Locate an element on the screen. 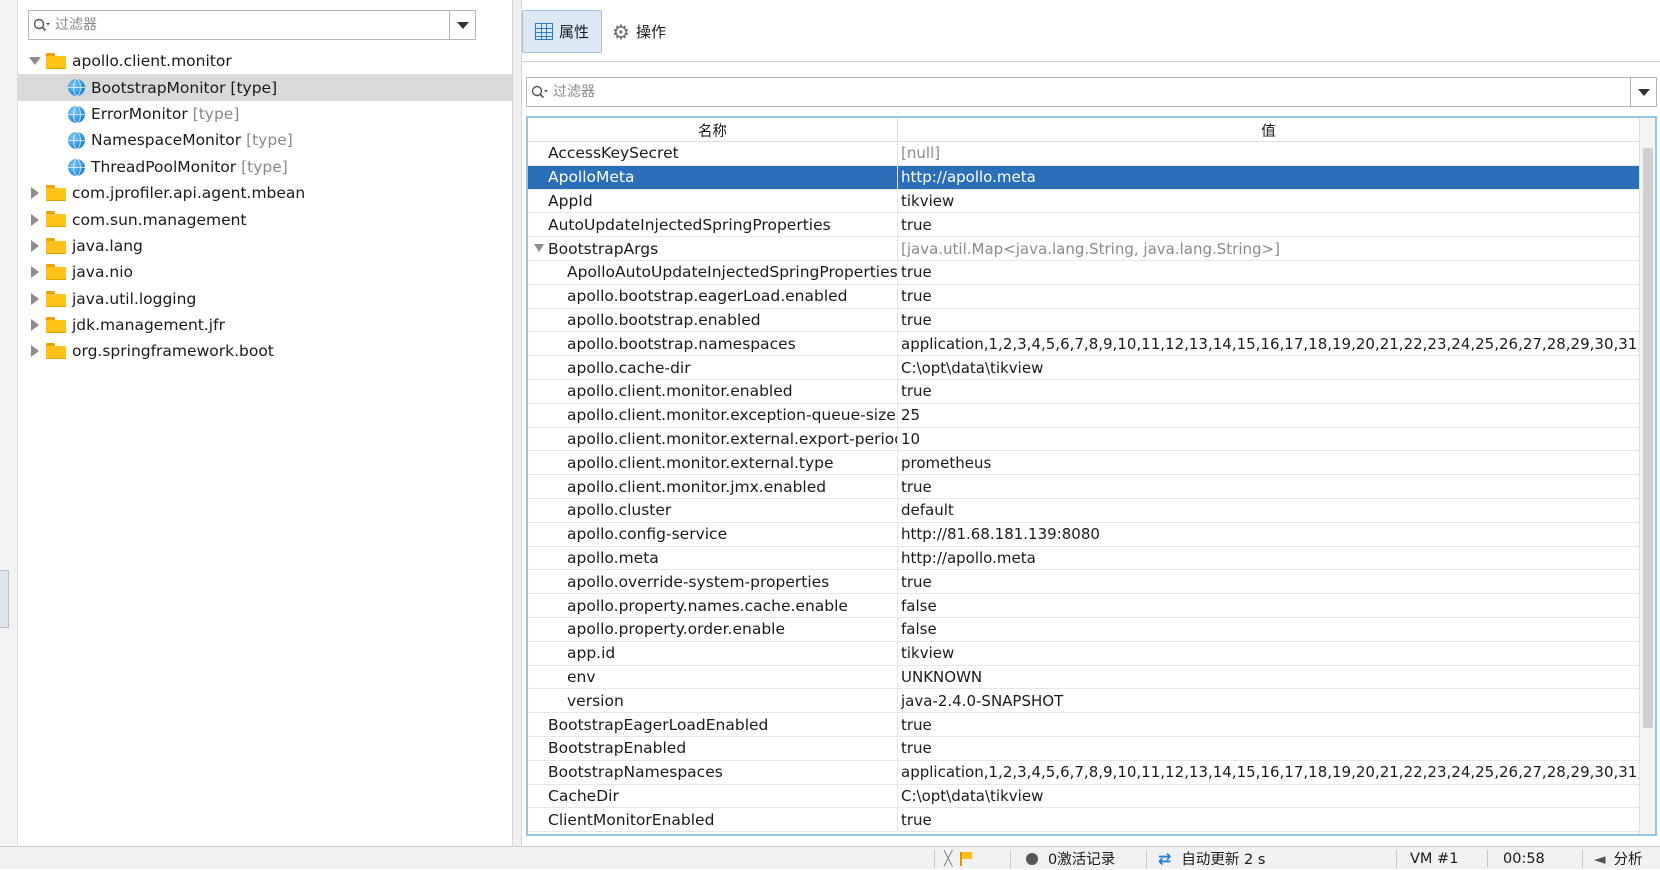  table-row: ApolloMeta http://apollo.meta is located at coordinates (1083, 177).